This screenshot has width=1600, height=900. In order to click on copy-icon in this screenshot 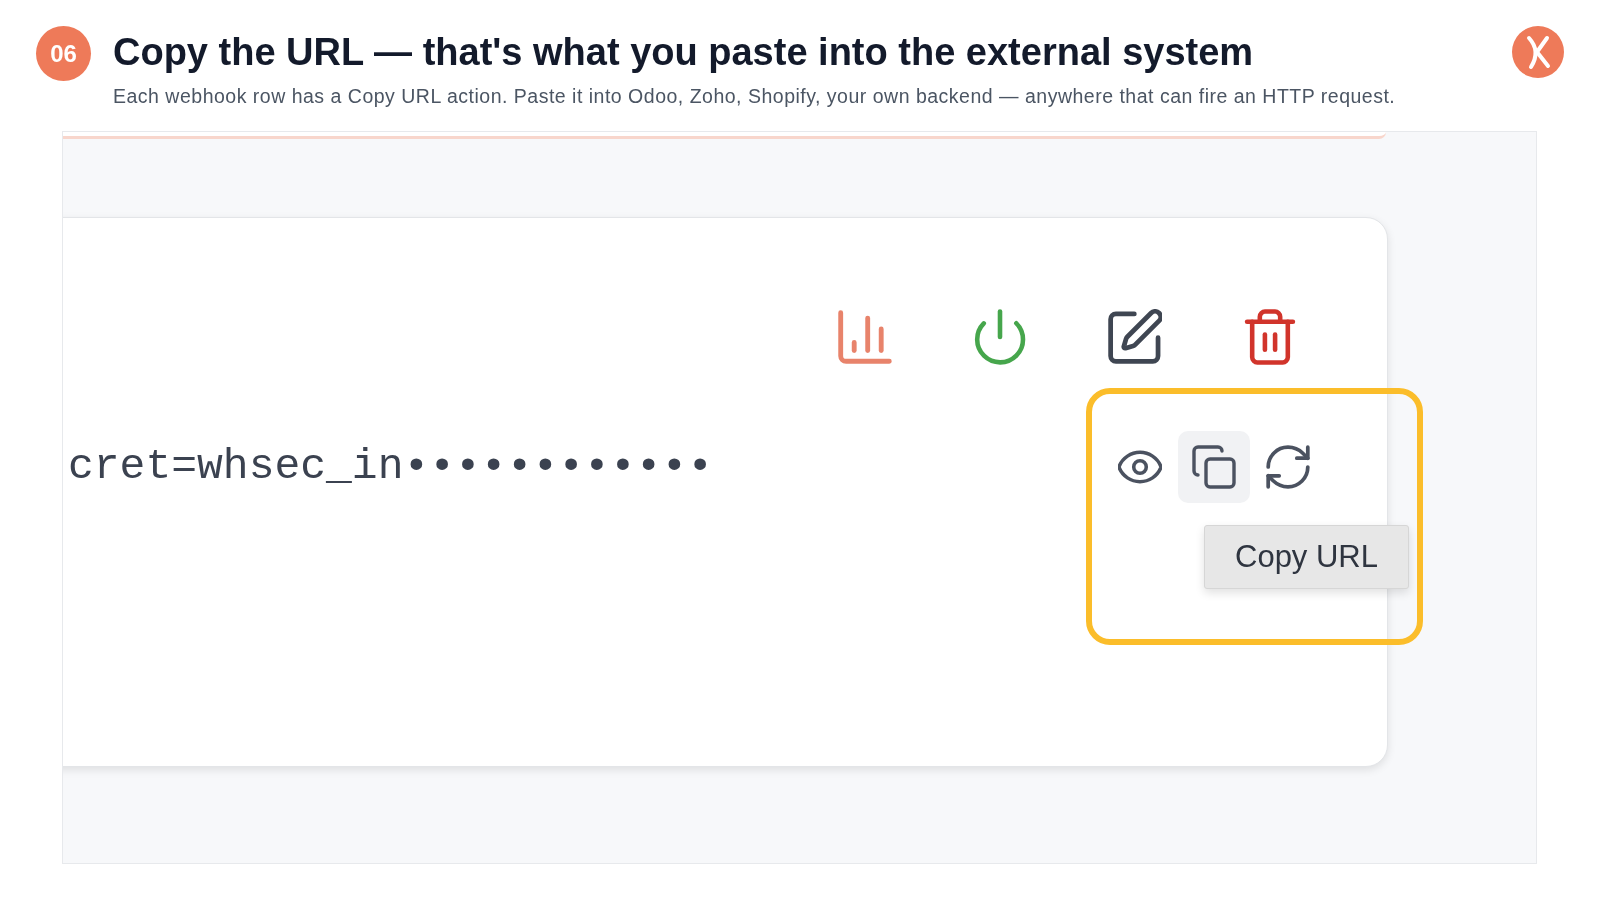, I will do `click(1214, 467)`.